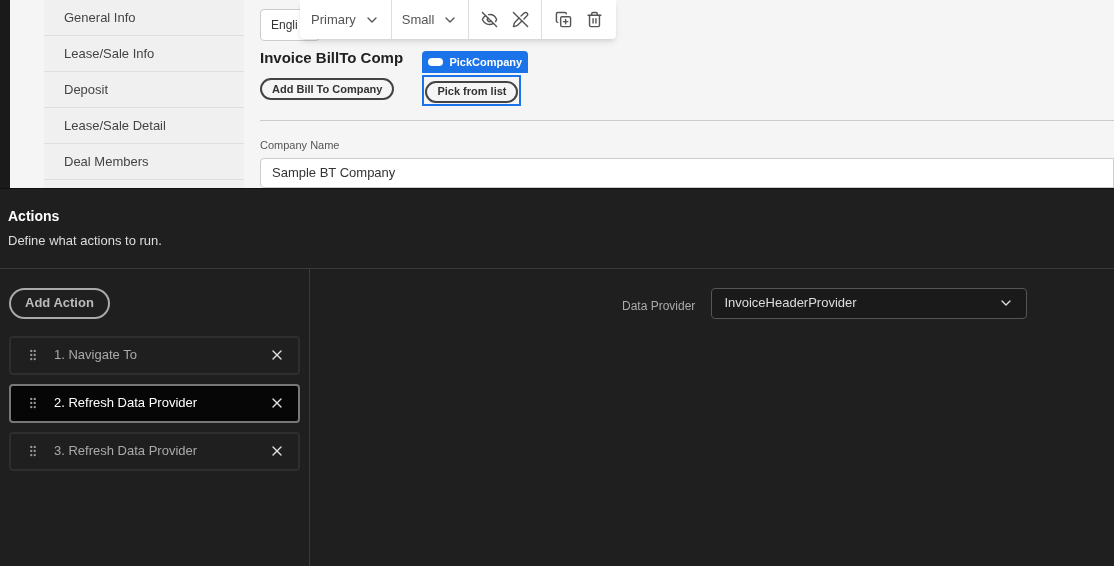 This screenshot has height=566, width=1114. I want to click on variant-dropdown: Primary, so click(346, 19).